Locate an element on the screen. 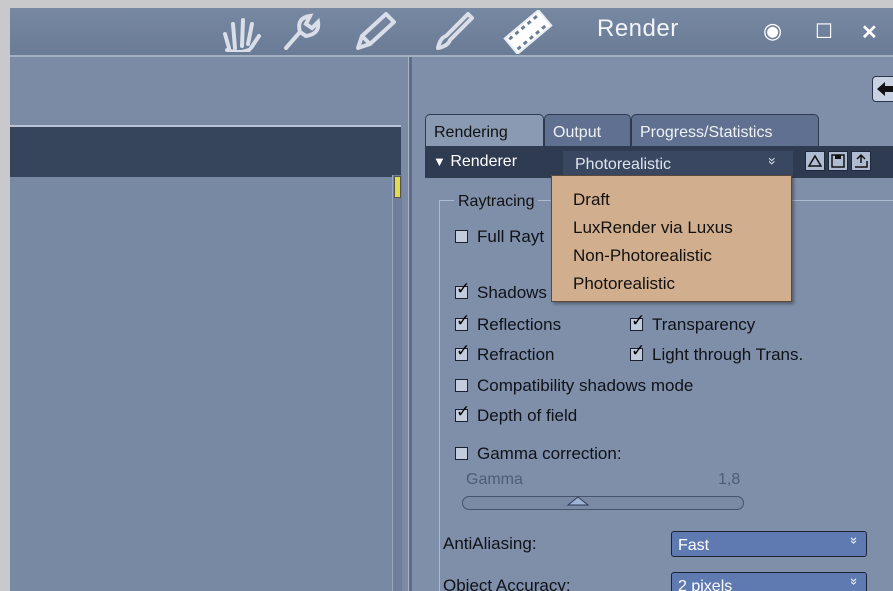 The height and width of the screenshot is (591, 893). back-button is located at coordinates (882, 89).